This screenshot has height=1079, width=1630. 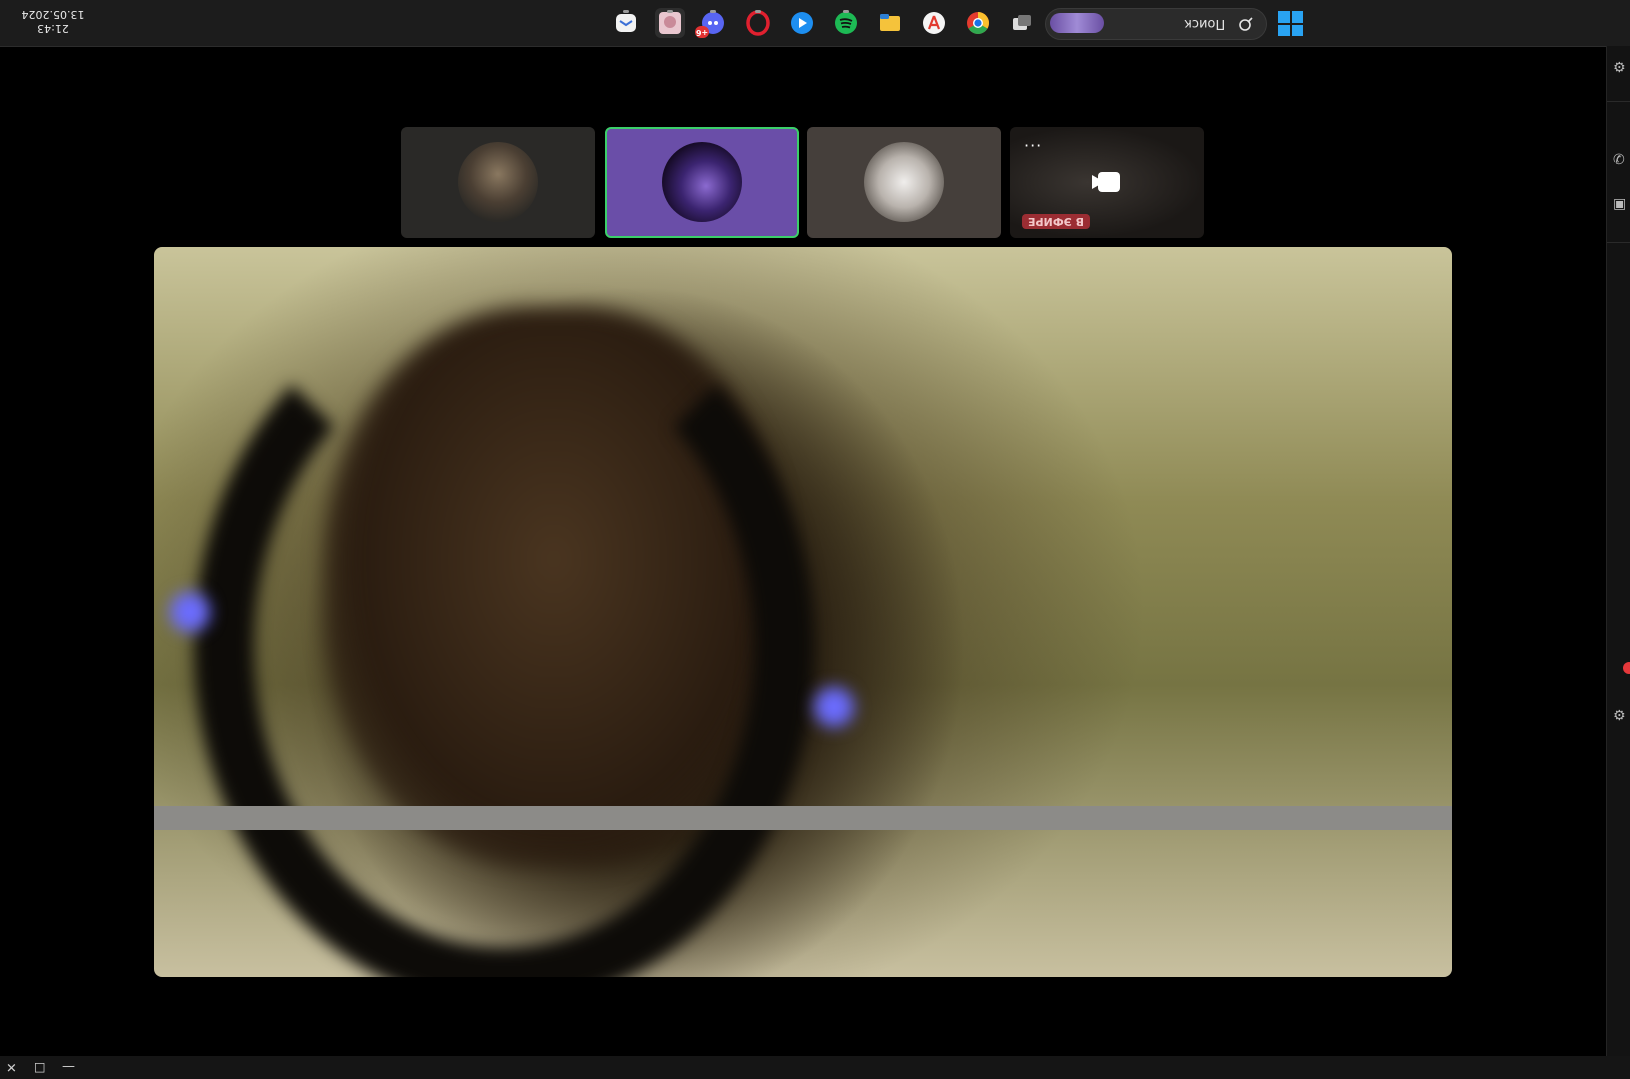 I want to click on chrome-icon, so click(x=978, y=23).